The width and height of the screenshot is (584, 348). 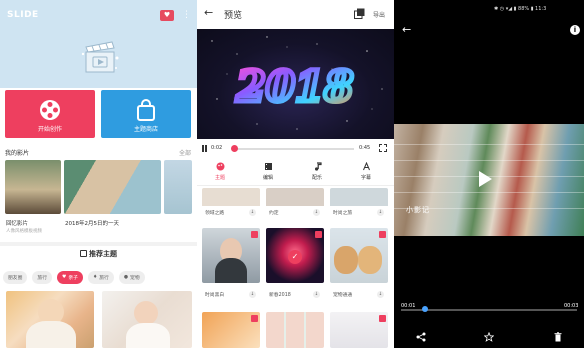 I want to click on recommend-title: 推荐主题, so click(x=103, y=254).